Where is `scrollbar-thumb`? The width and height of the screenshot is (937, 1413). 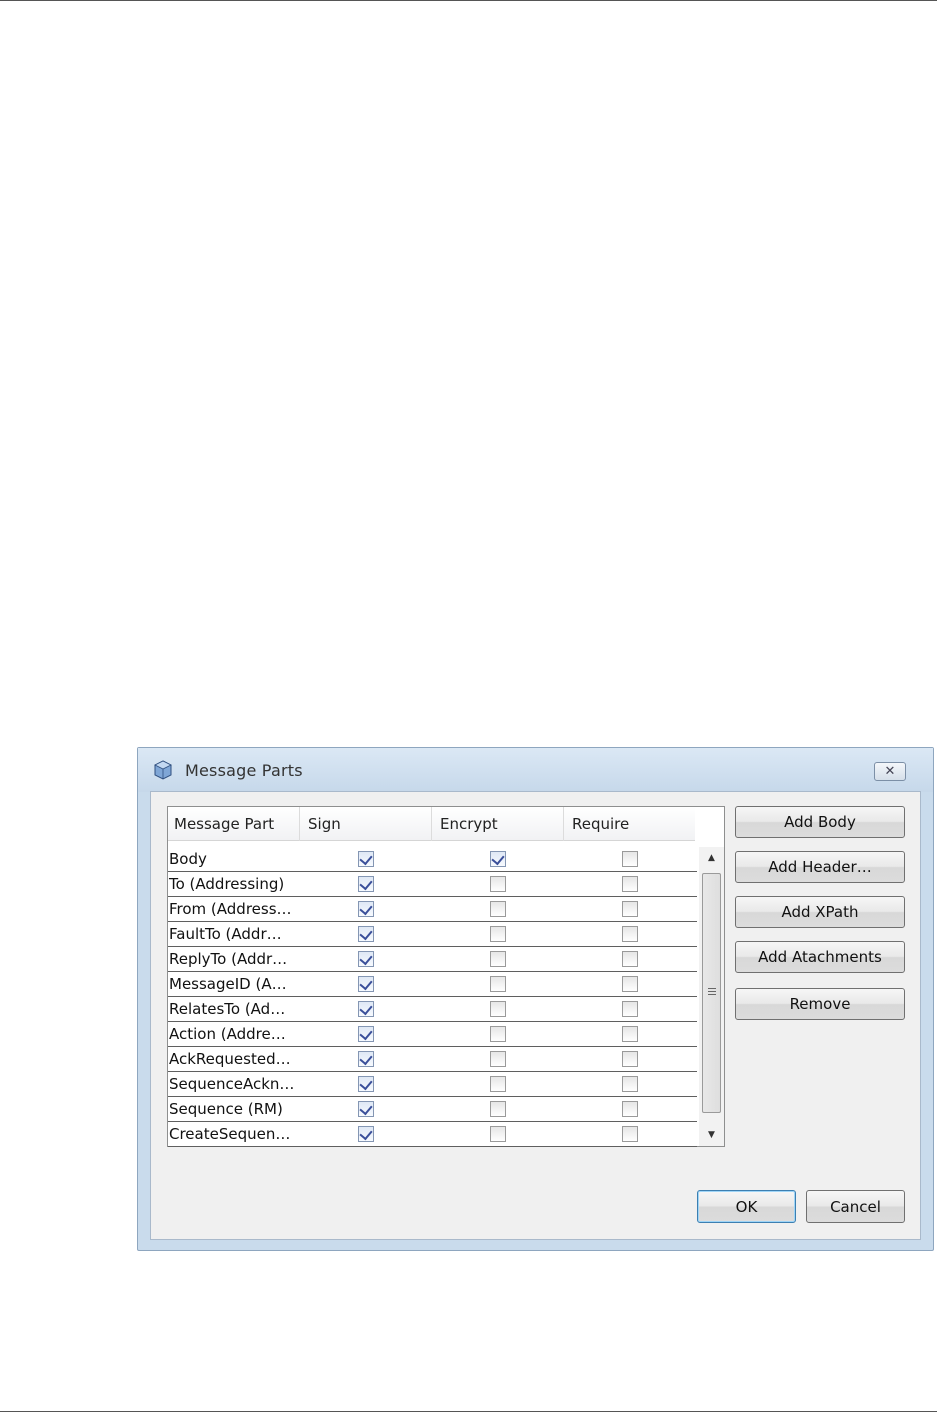
scrollbar-thumb is located at coordinates (711, 993).